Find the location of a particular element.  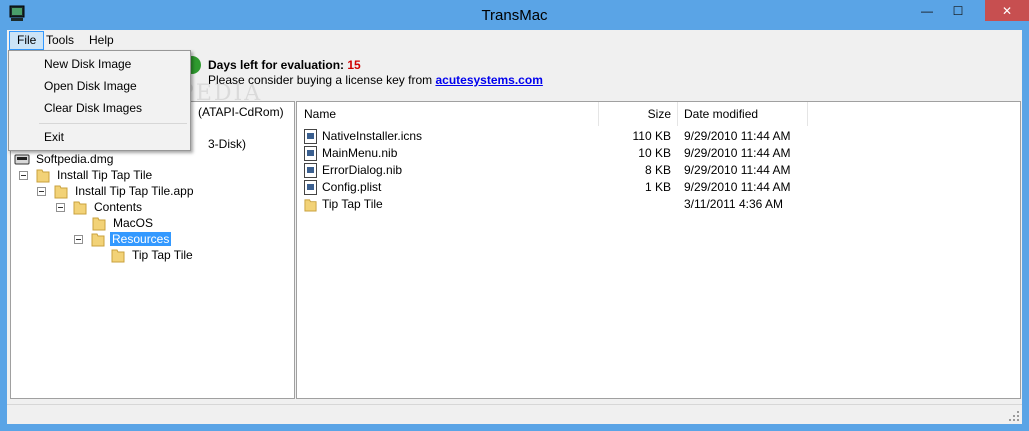

tree-label: Softpedia.dmg is located at coordinates (75, 159).